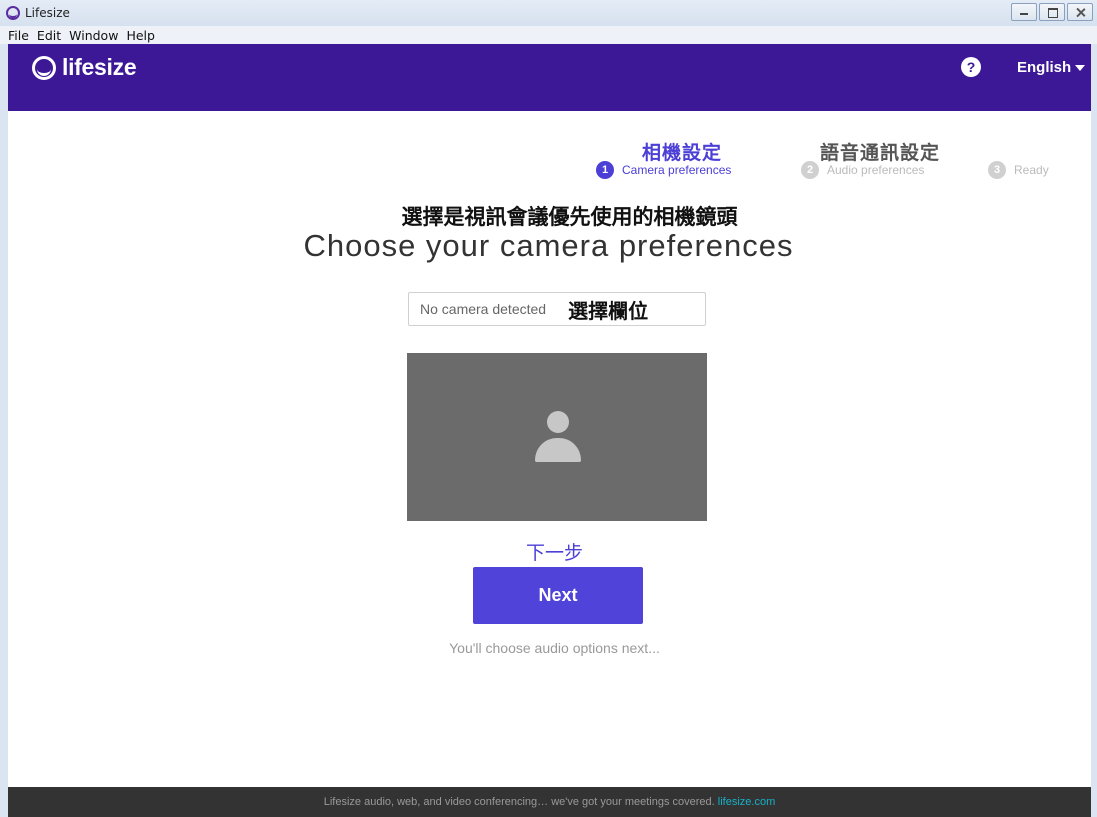 This screenshot has width=1097, height=817. I want to click on footer-link: lifesize.com, so click(746, 802).